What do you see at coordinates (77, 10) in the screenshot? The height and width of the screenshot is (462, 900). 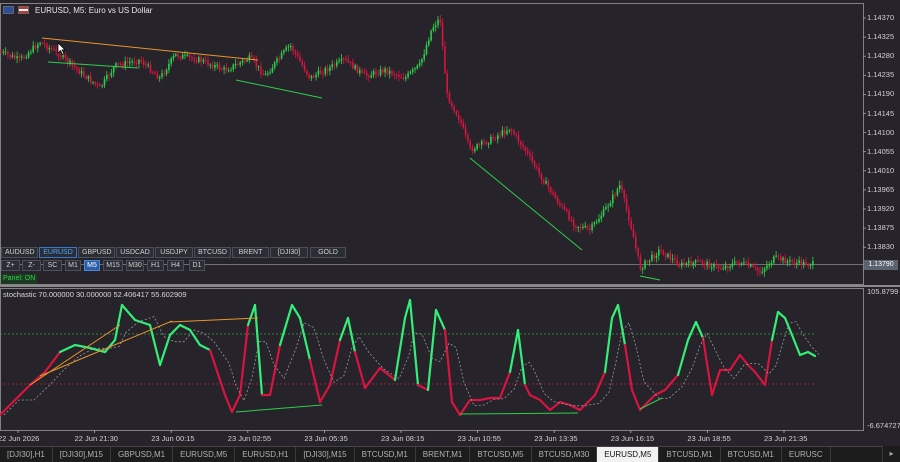 I see `chart-title-bar: EURUSD, M5: Euro vs US Dollar` at bounding box center [77, 10].